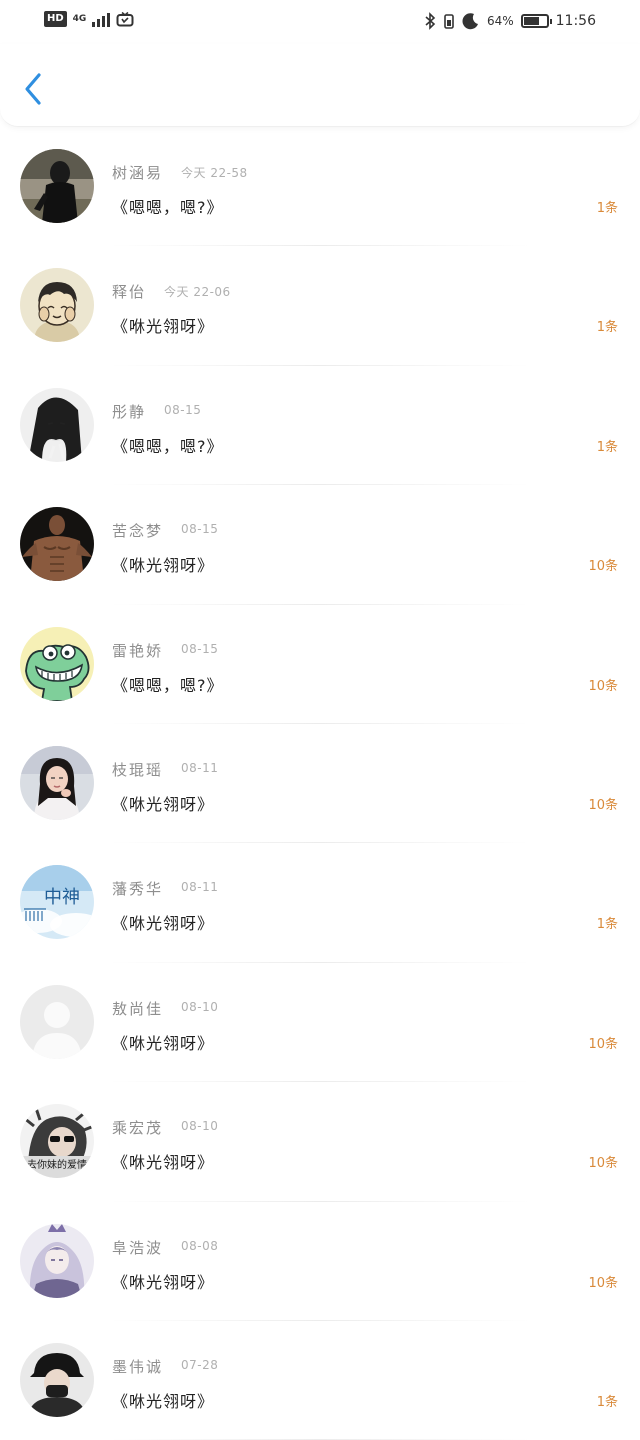  I want to click on back-button, so click(34, 89).